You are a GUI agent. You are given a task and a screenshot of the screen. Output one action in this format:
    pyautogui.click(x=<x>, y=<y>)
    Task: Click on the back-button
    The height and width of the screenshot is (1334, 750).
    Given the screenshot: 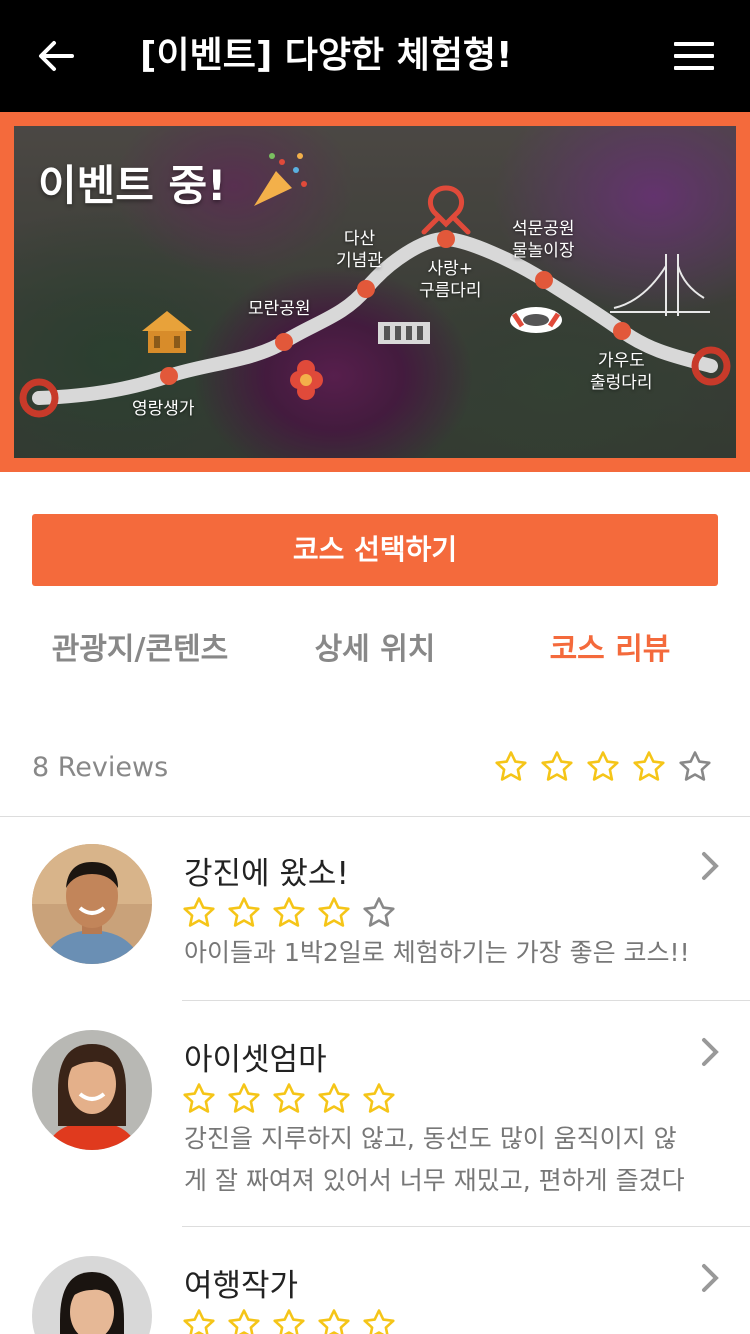 What is the action you would take?
    pyautogui.click(x=56, y=56)
    